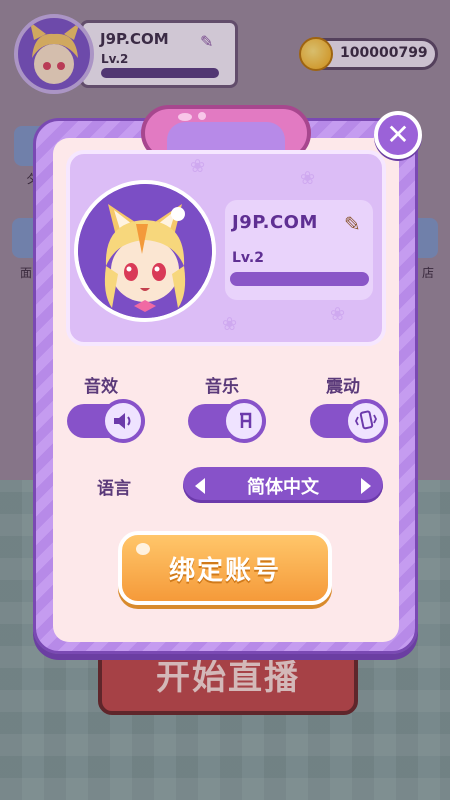 The height and width of the screenshot is (800, 450). I want to click on bind-account-button: 绑定账号, so click(225, 568).